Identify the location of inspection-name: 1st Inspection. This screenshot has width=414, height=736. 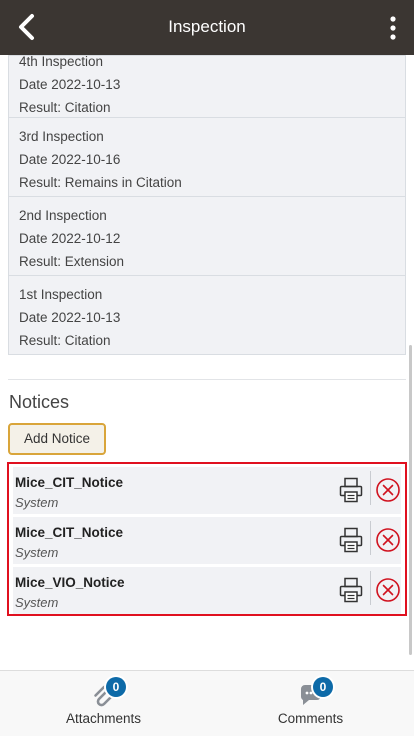
(61, 294).